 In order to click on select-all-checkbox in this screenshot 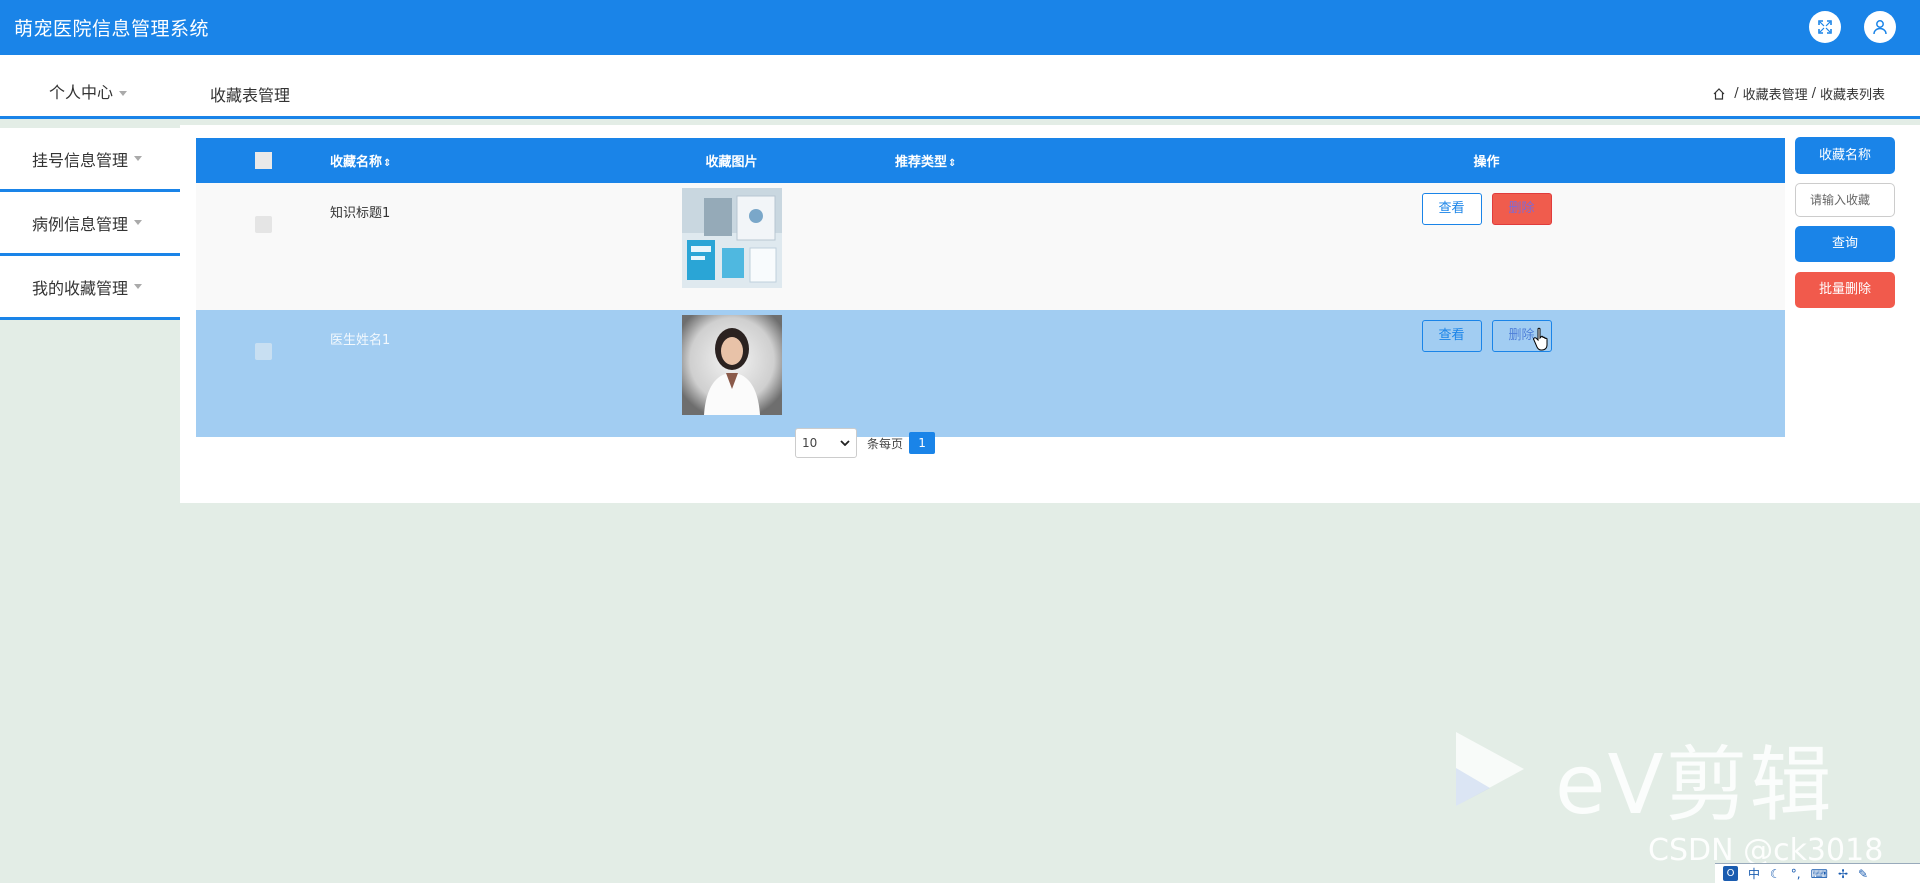, I will do `click(263, 160)`.